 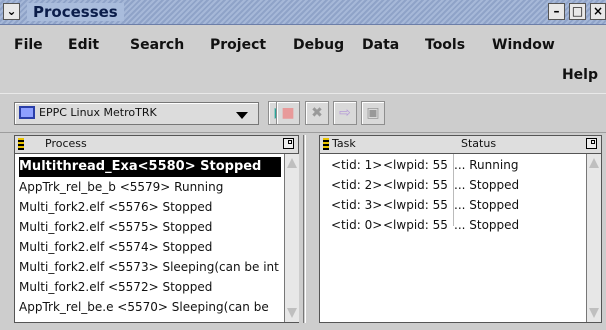 I want to click on attach-button: ⇨, so click(x=345, y=113).